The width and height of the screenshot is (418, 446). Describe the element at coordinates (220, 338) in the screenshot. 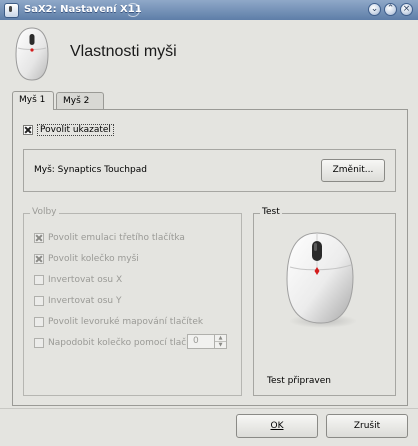

I see `spin-up-icon: ▲` at that location.